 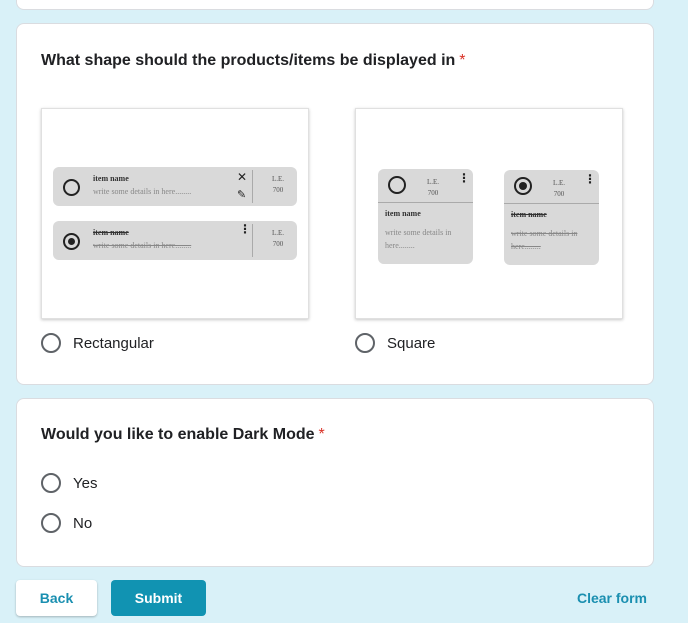 What do you see at coordinates (335, 5) in the screenshot?
I see `previous-question-card` at bounding box center [335, 5].